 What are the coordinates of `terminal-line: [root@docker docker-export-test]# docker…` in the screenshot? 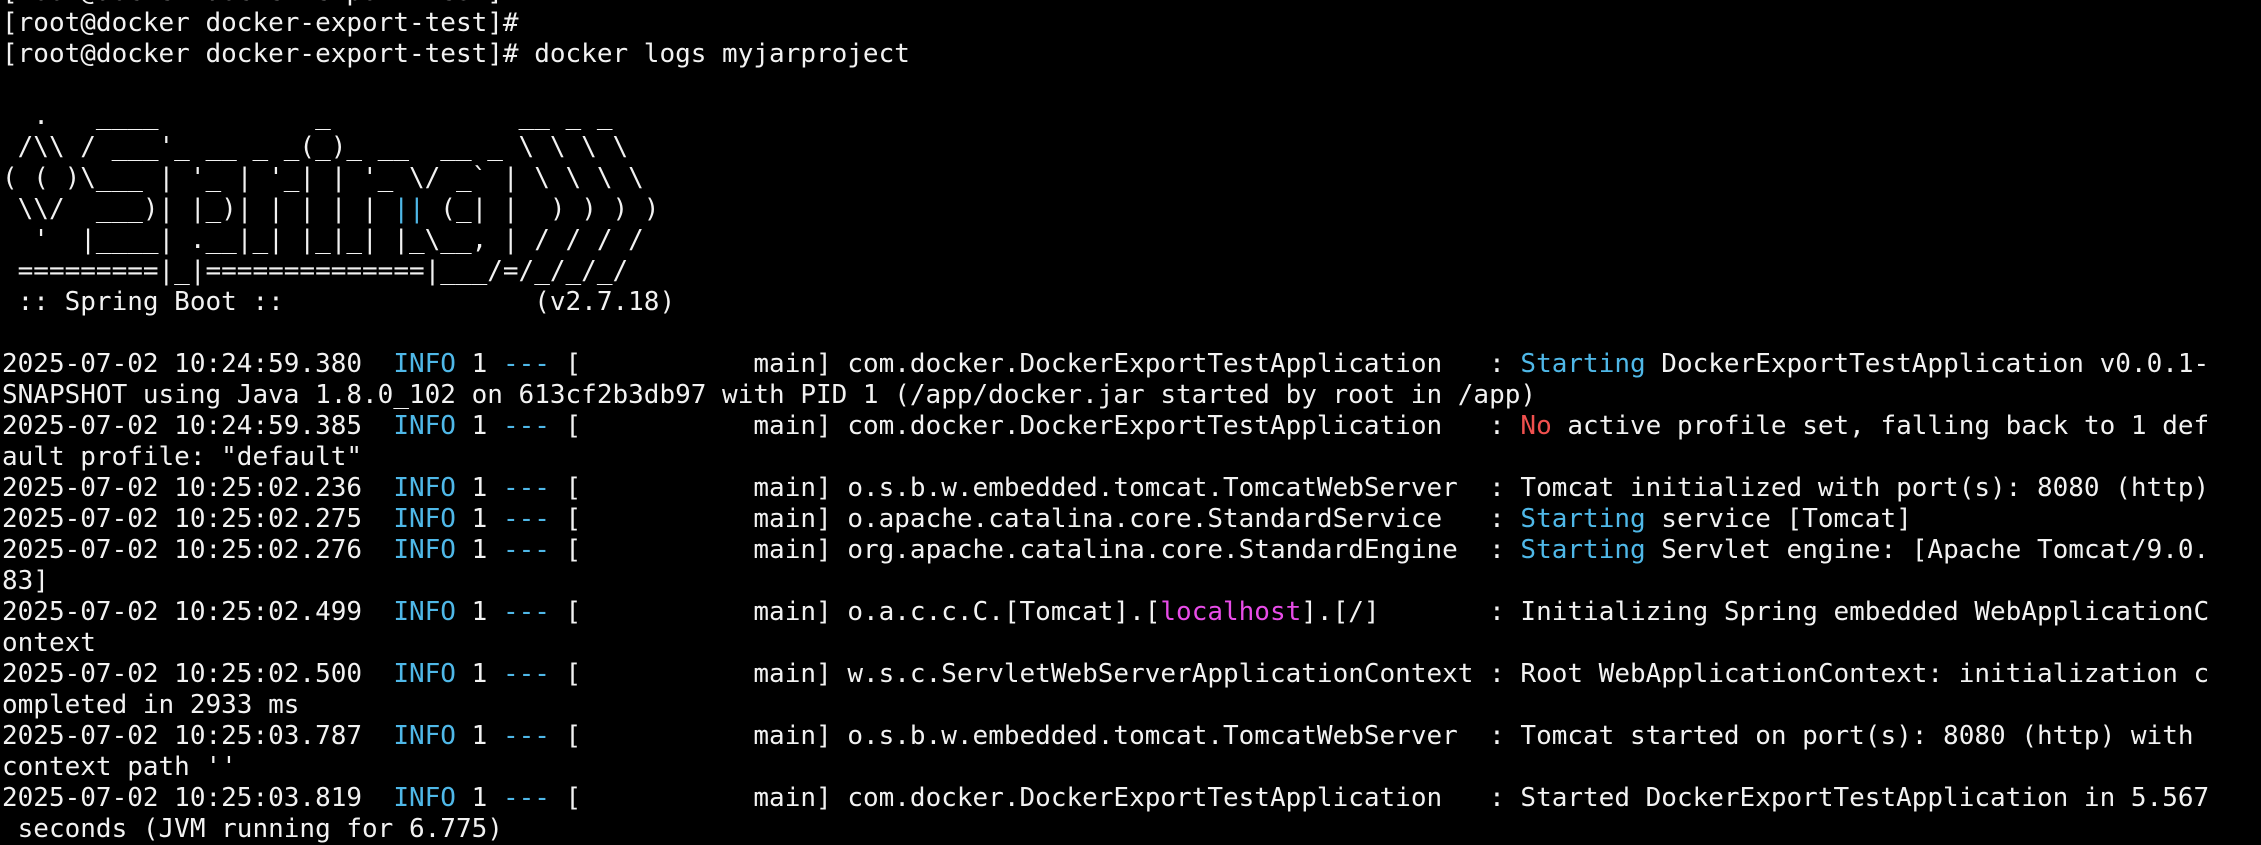 It's located at (1131, 54).